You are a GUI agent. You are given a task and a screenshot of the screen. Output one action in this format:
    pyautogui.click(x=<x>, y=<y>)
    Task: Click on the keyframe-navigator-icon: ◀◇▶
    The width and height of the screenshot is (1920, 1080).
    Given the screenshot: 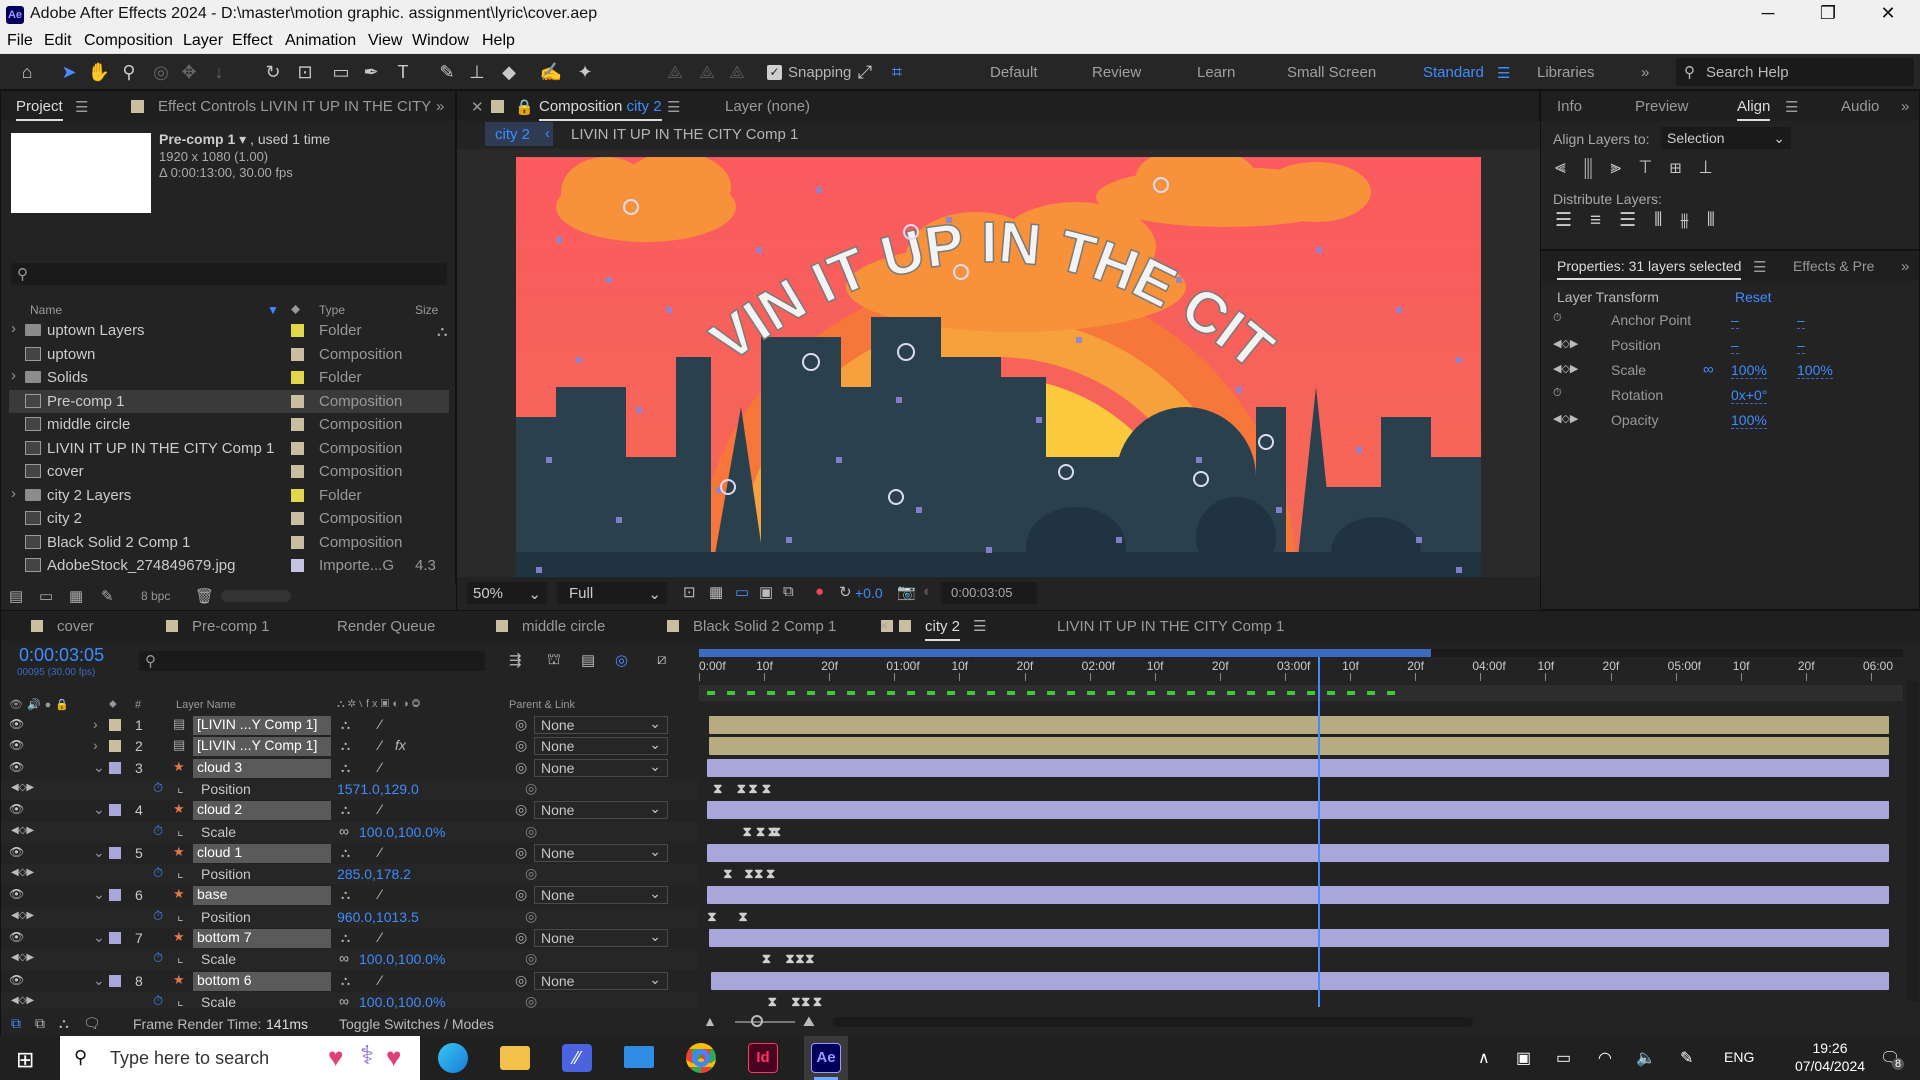 What is the action you would take?
    pyautogui.click(x=22, y=1000)
    